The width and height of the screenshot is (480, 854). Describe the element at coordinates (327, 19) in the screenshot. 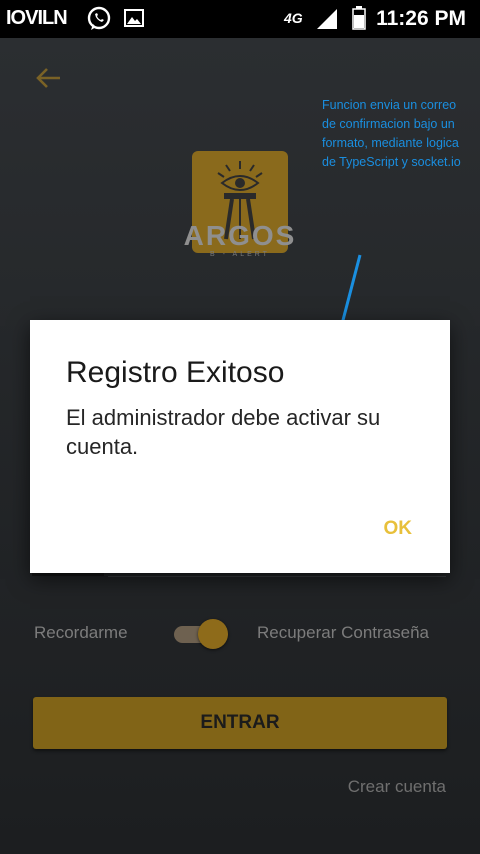

I see `signal-icon` at that location.